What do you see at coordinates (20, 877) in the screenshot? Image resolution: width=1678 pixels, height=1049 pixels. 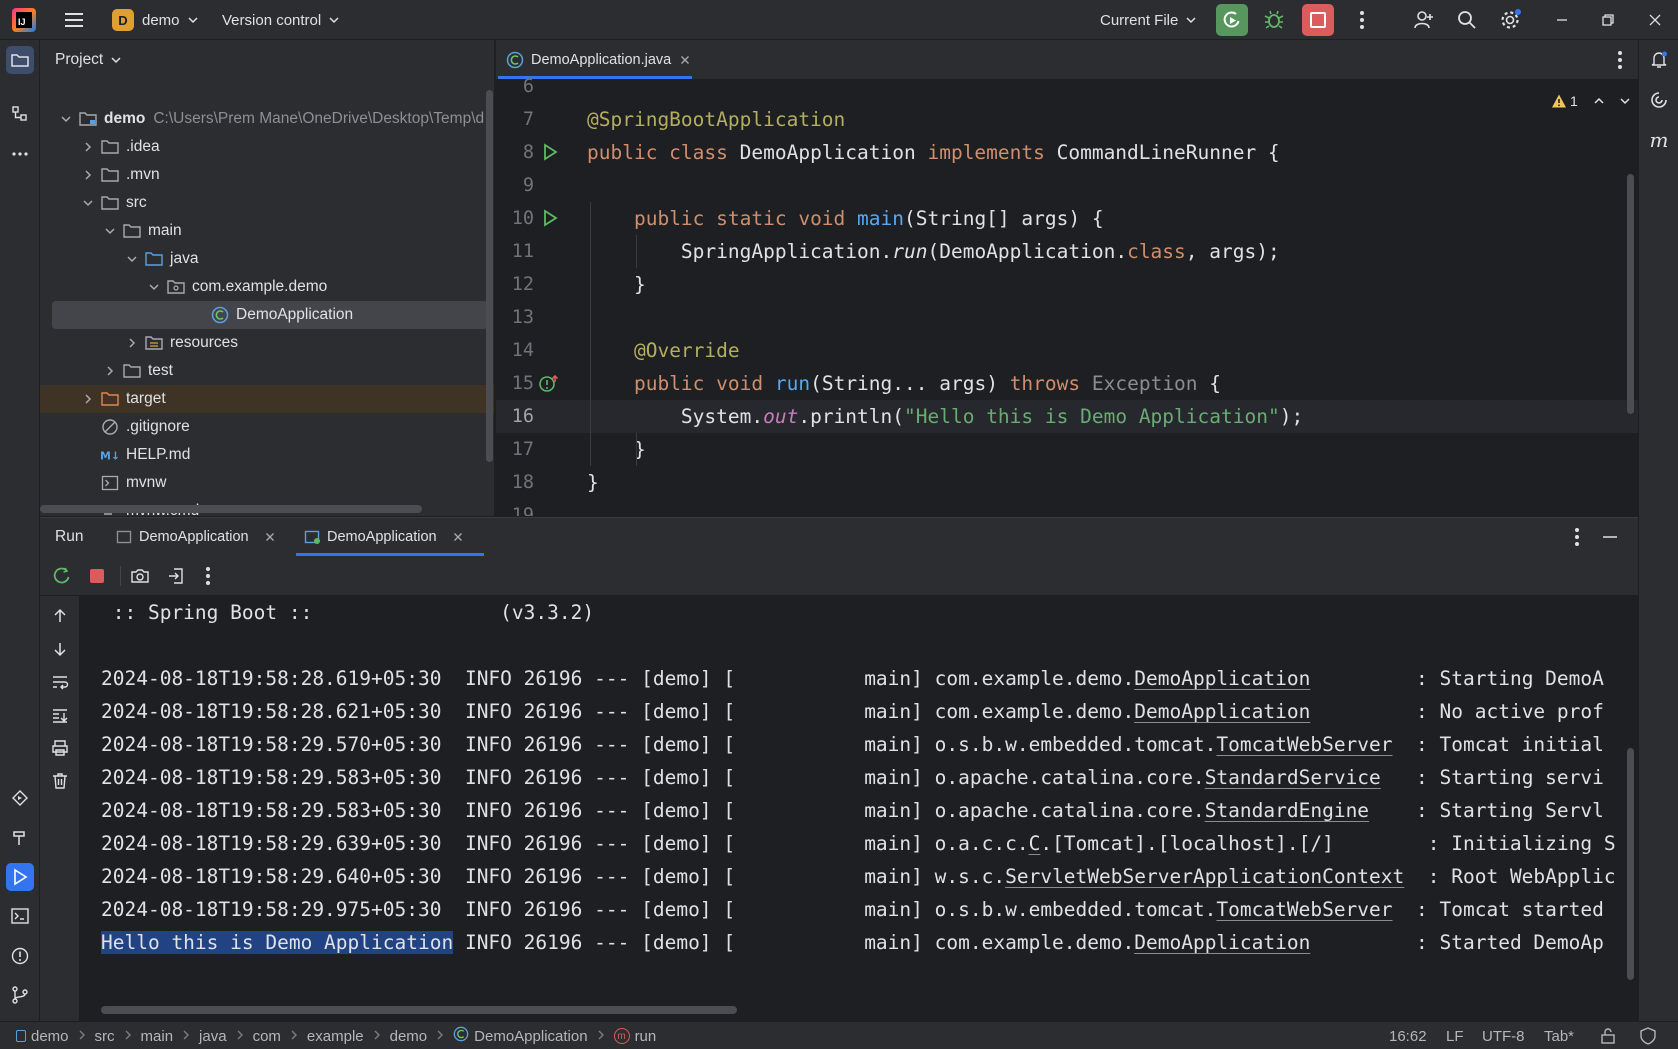 I see `run-tool-button` at bounding box center [20, 877].